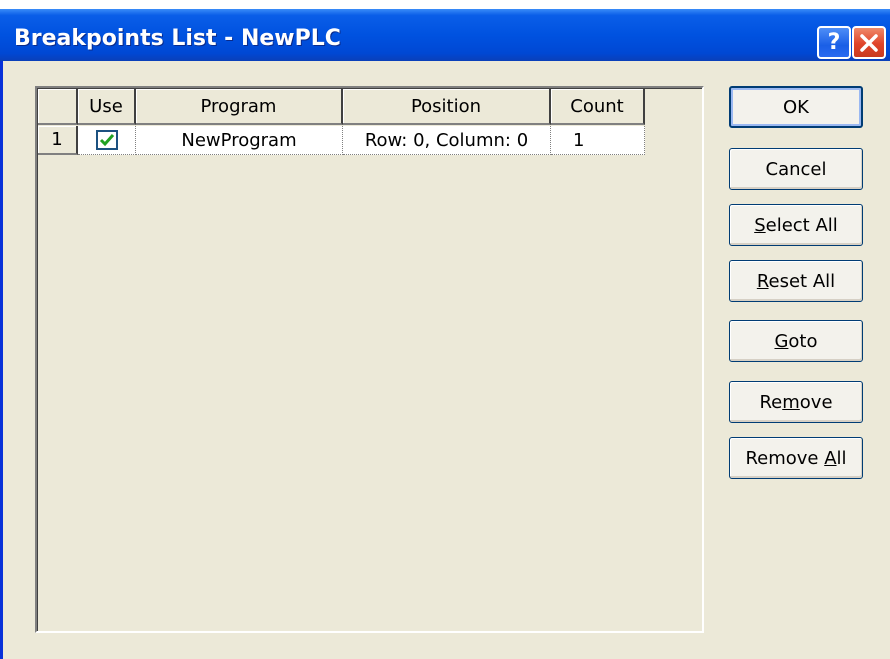  I want to click on help-icon: ?, so click(834, 42).